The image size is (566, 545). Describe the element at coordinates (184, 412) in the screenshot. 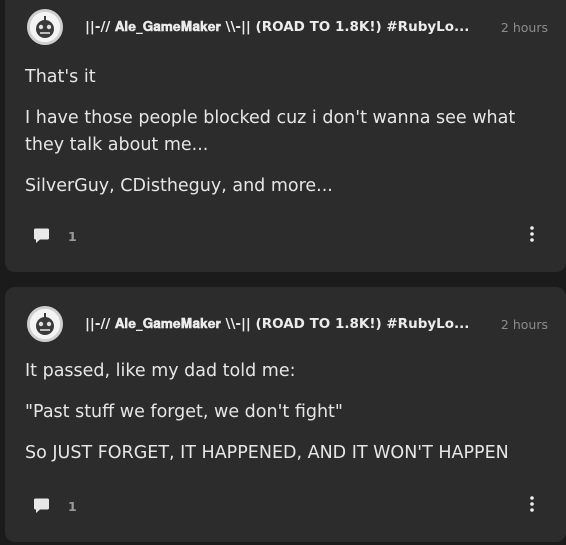

I see `post-paragraph: "Past stuff we forget, we don't fight"` at that location.